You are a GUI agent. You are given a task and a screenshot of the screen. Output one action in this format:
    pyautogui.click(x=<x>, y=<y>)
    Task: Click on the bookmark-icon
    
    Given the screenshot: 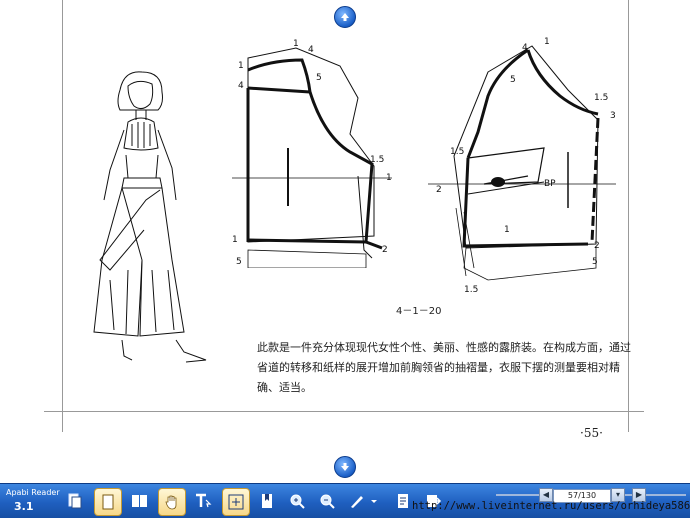 What is the action you would take?
    pyautogui.click(x=267, y=501)
    